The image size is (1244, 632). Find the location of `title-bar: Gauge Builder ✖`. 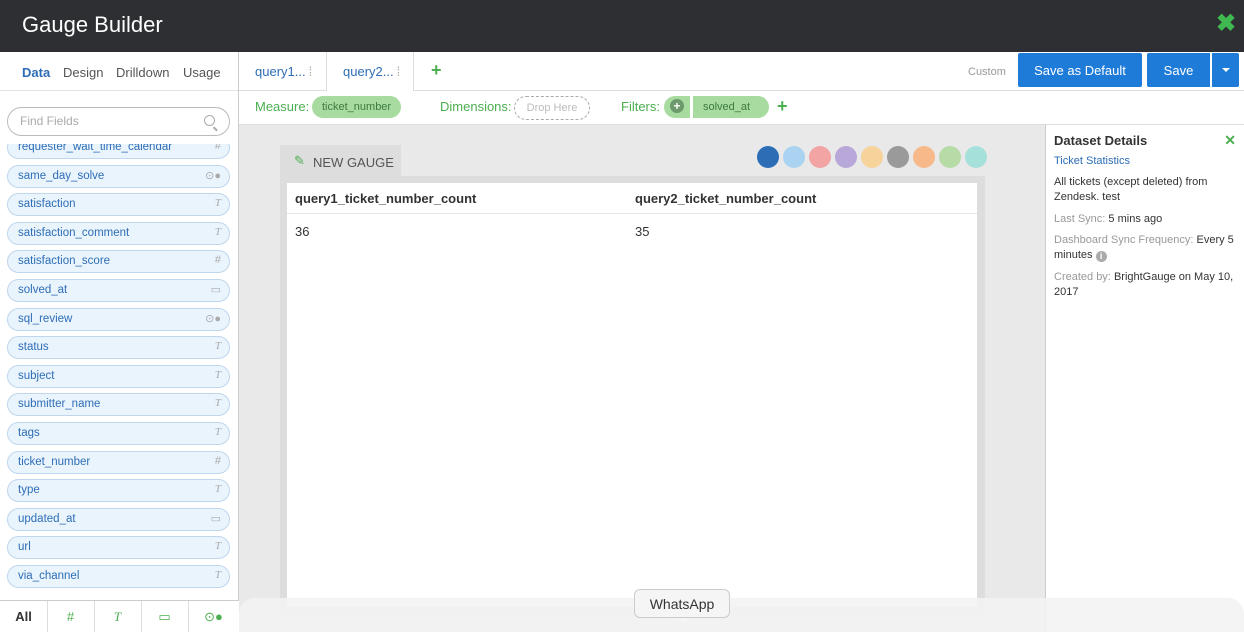

title-bar: Gauge Builder ✖ is located at coordinates (622, 26).